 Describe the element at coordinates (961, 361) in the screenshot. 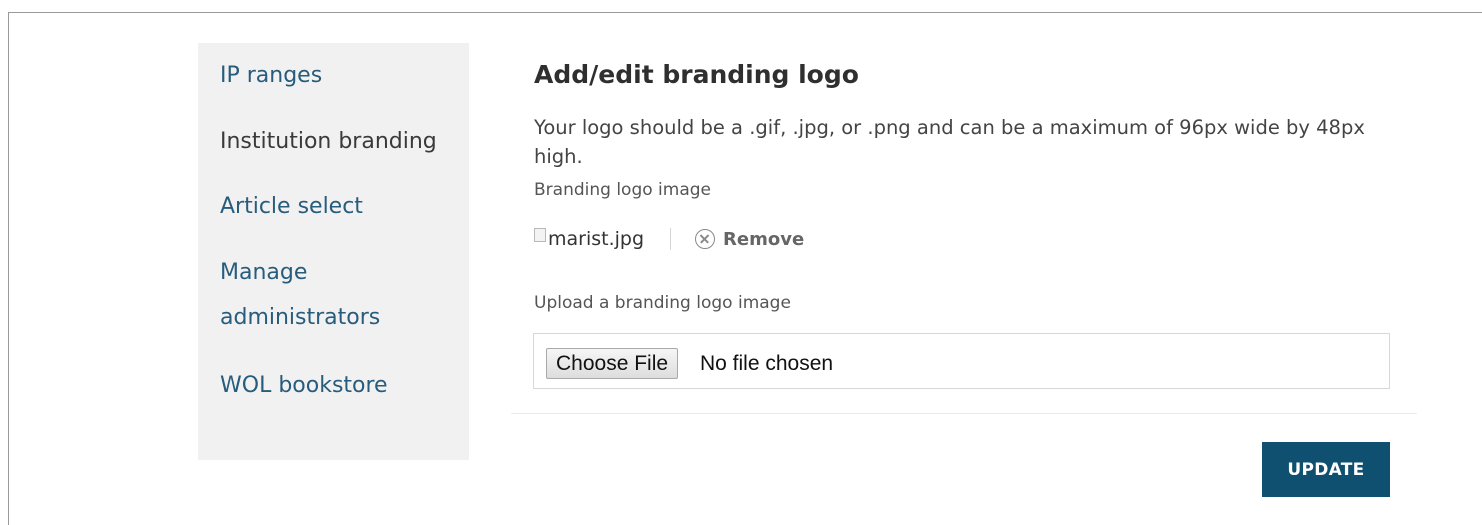

I see `file-input: Choose File No file chosen` at that location.